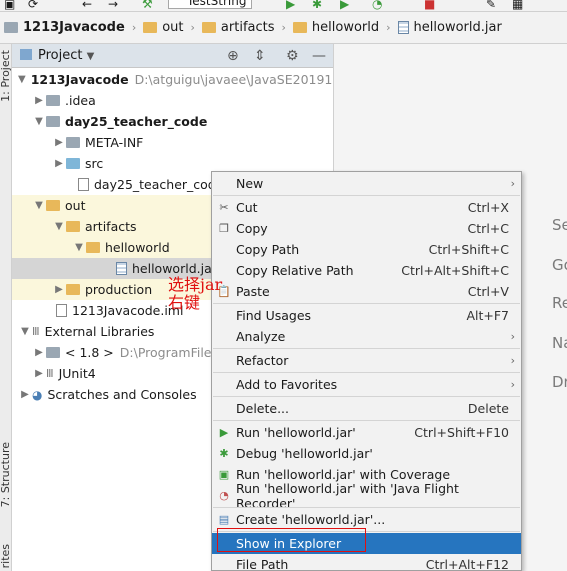 The image size is (567, 571). I want to click on profile-icon: ◔, so click(377, 5).